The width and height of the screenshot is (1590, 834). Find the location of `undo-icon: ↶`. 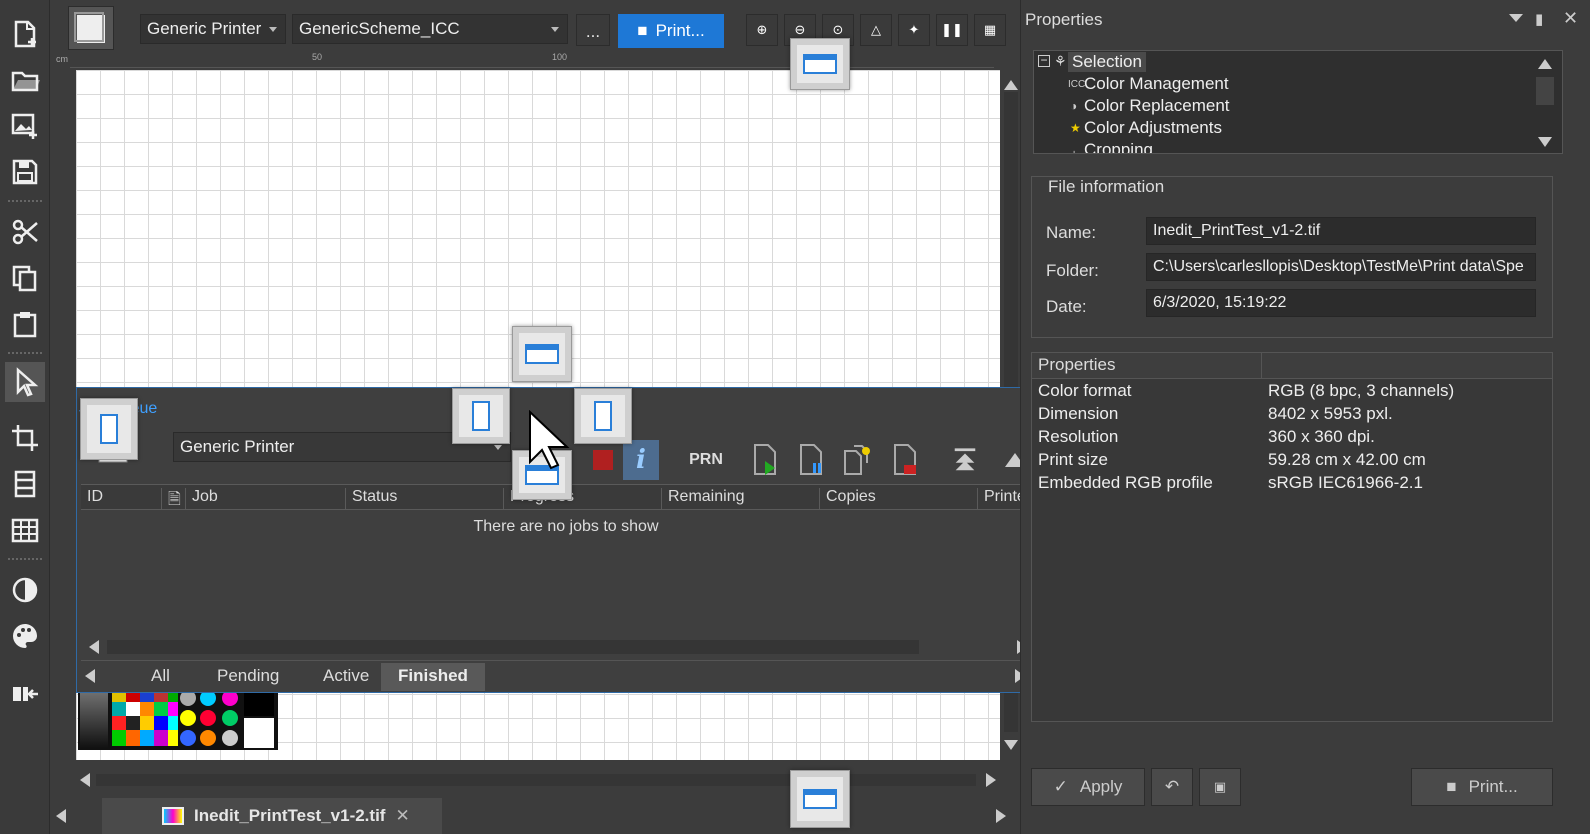

undo-icon: ↶ is located at coordinates (1172, 787).